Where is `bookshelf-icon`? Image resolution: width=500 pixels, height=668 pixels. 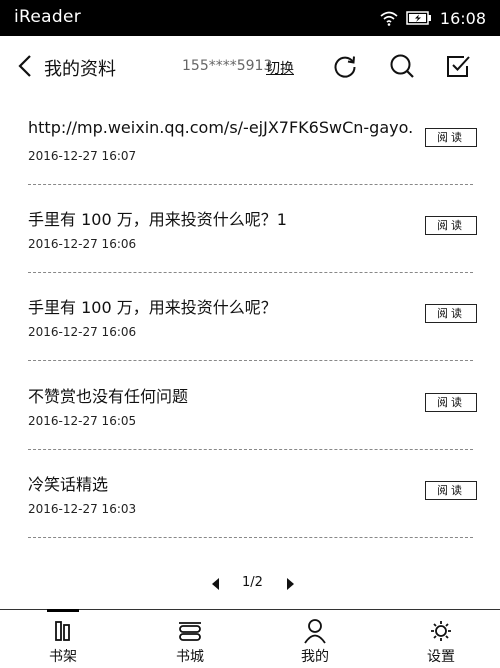
bookshelf-icon is located at coordinates (62, 631).